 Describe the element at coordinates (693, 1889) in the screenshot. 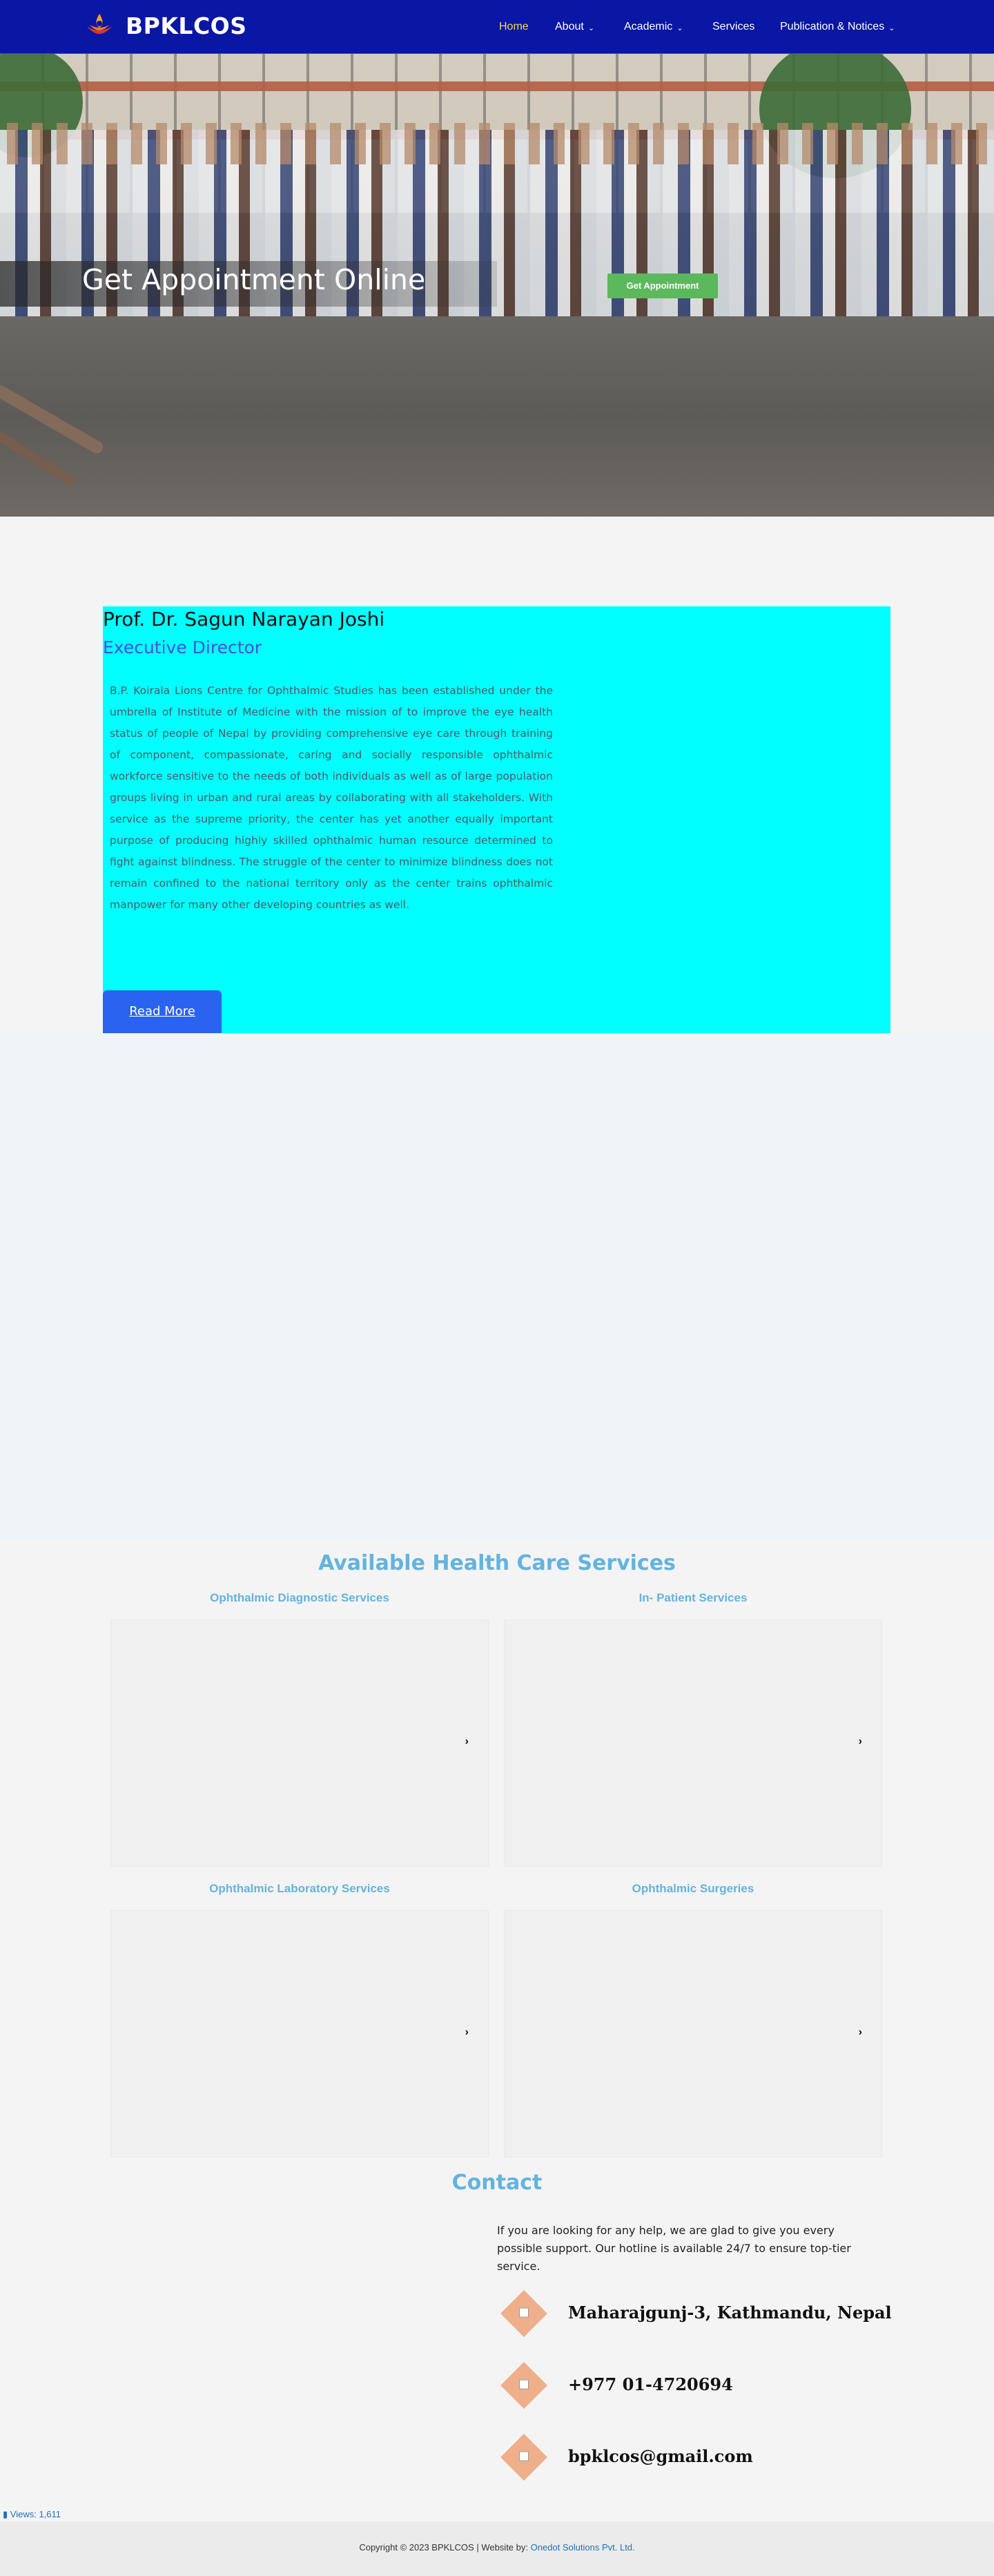

I see `service-label: Ophthalmic Surgeries` at that location.